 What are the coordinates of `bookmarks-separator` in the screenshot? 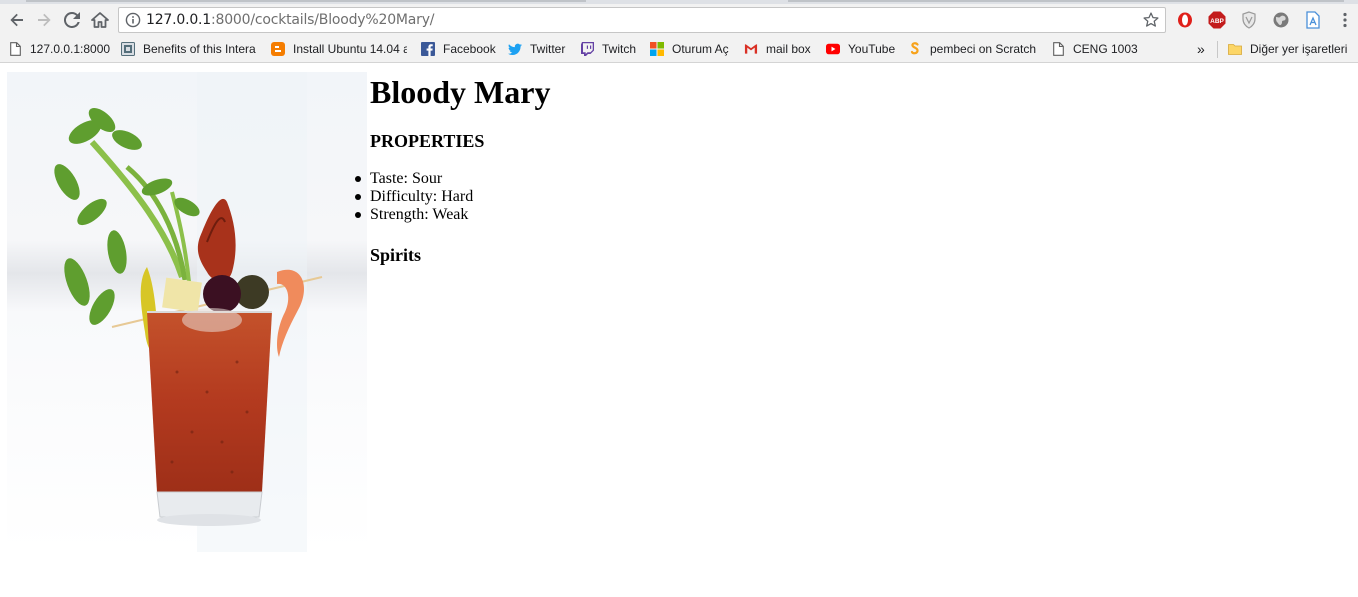 It's located at (1217, 49).